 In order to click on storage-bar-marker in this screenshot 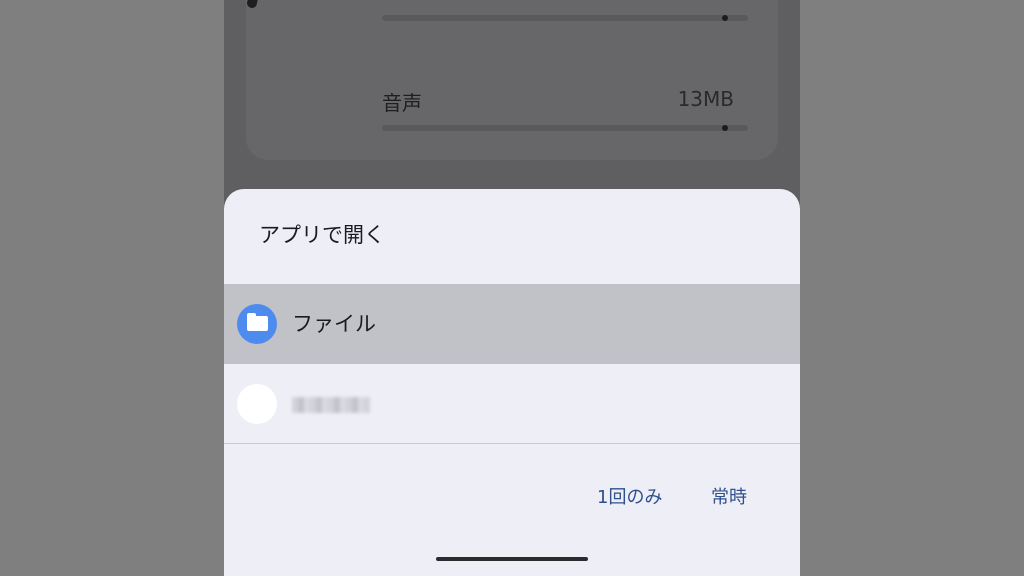, I will do `click(725, 18)`.